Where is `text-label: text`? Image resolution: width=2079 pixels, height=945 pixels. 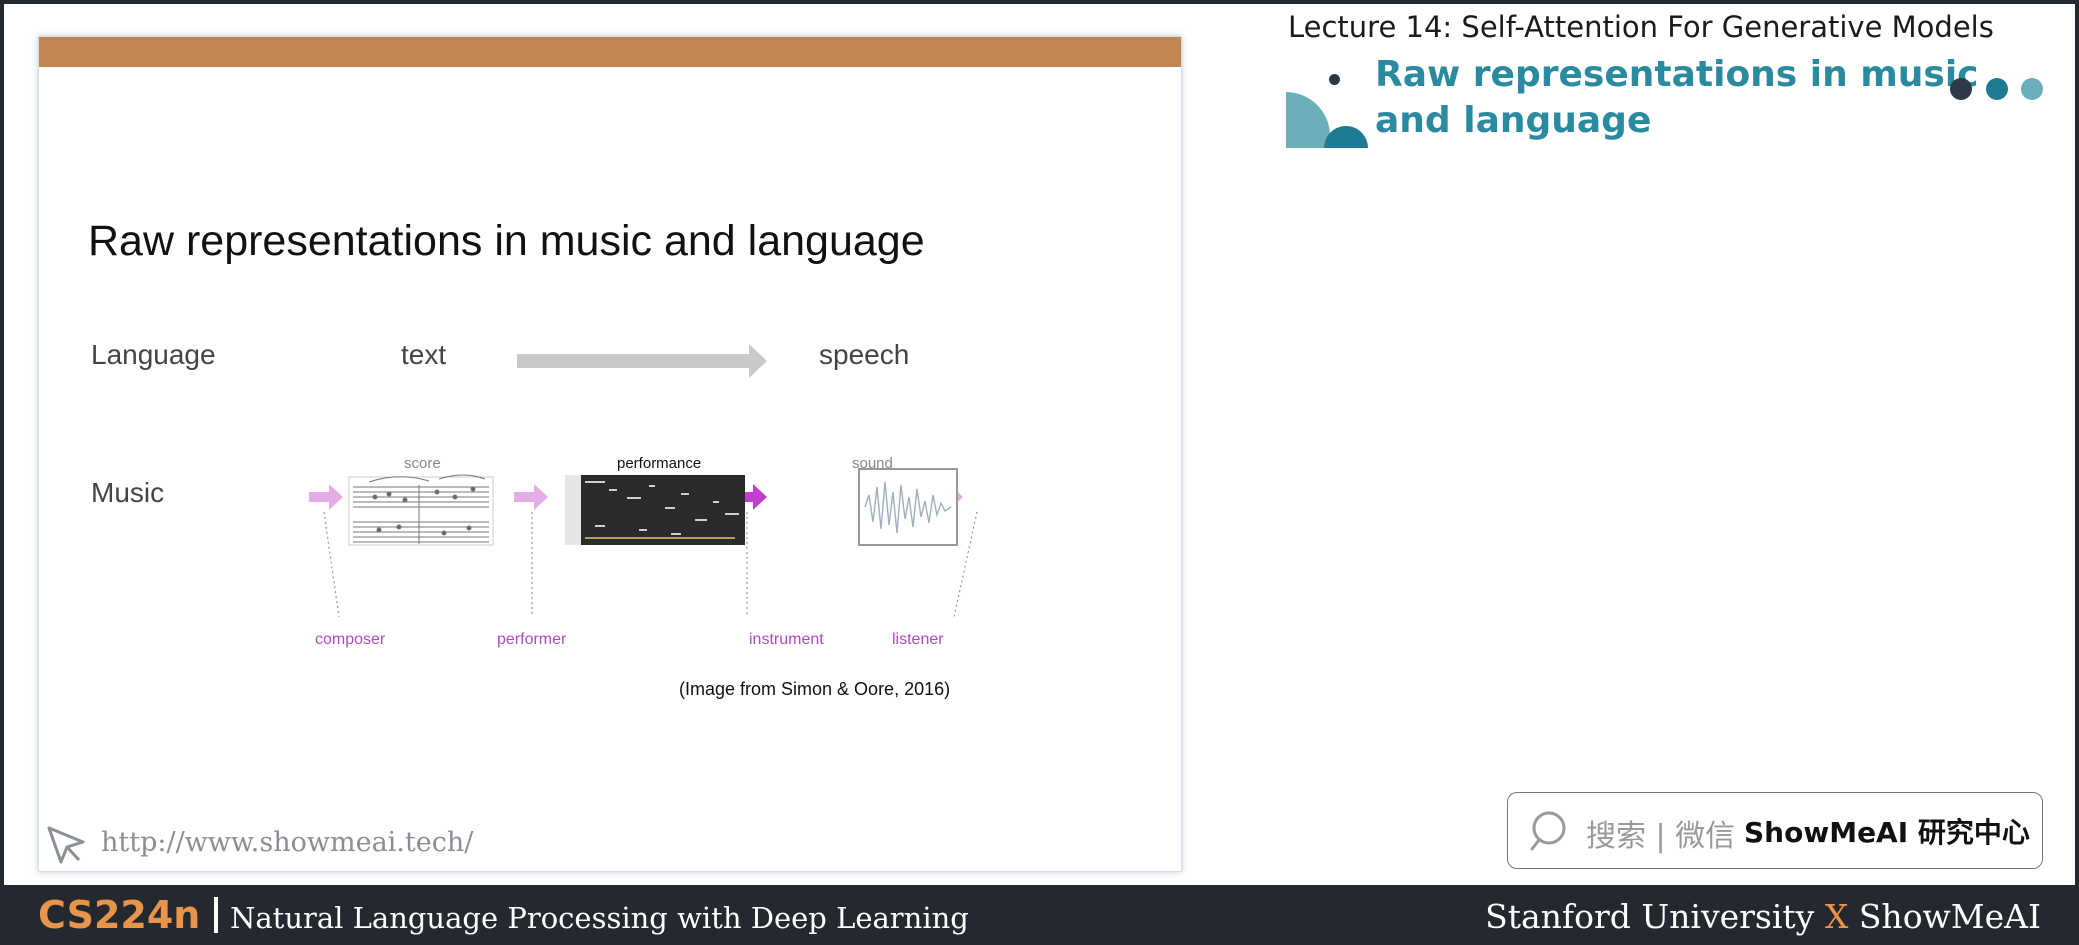 text-label: text is located at coordinates (424, 354).